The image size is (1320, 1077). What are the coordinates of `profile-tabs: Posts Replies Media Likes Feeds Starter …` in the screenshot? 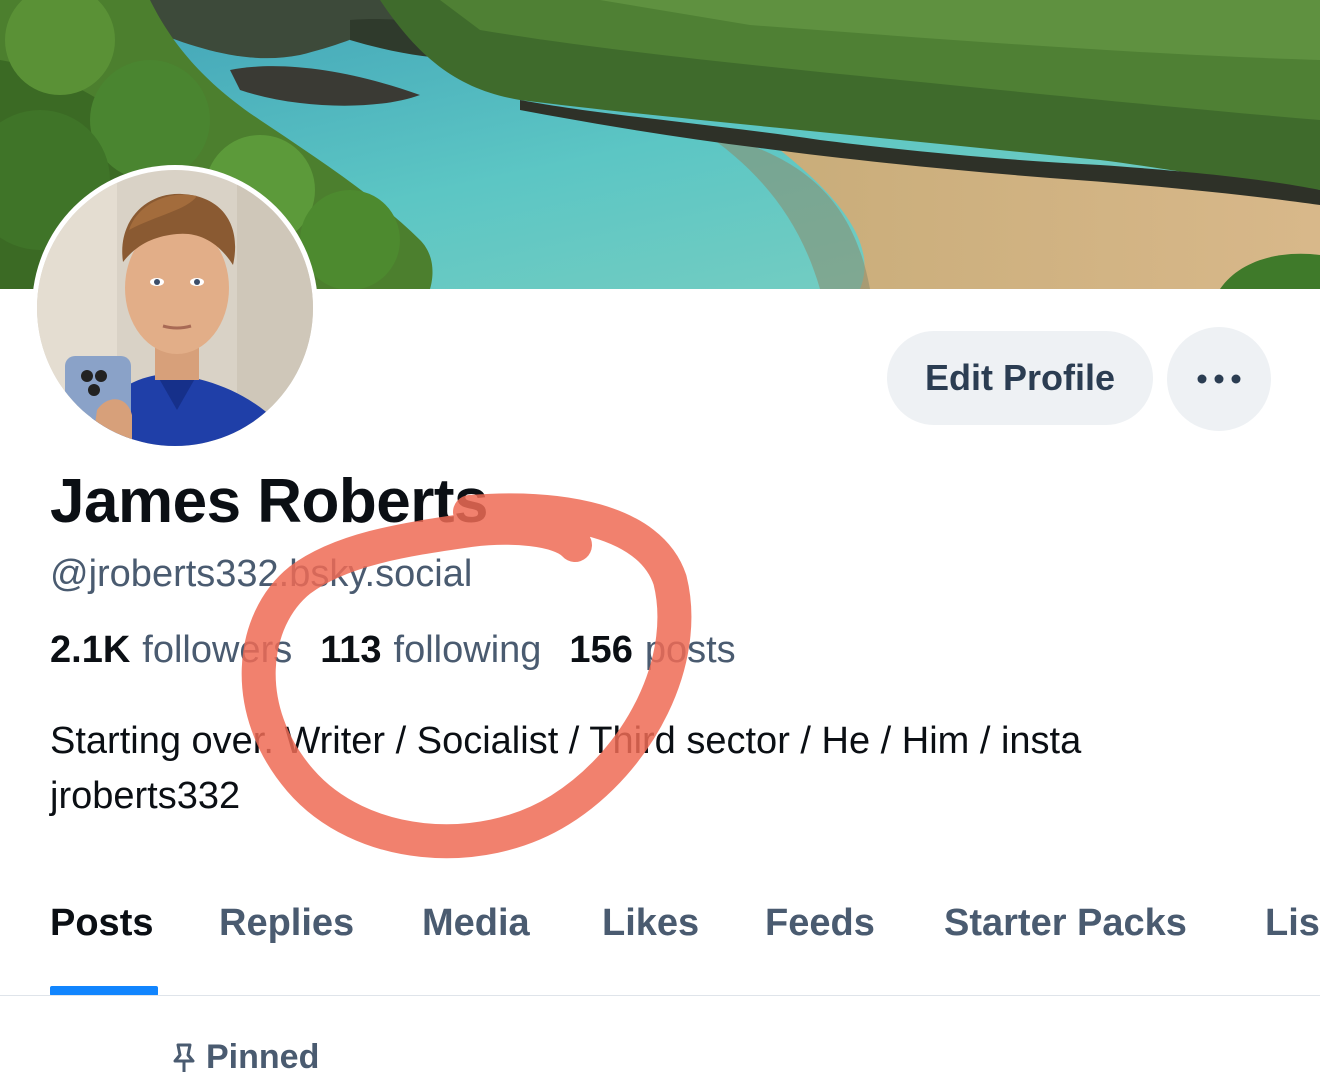 It's located at (685, 949).